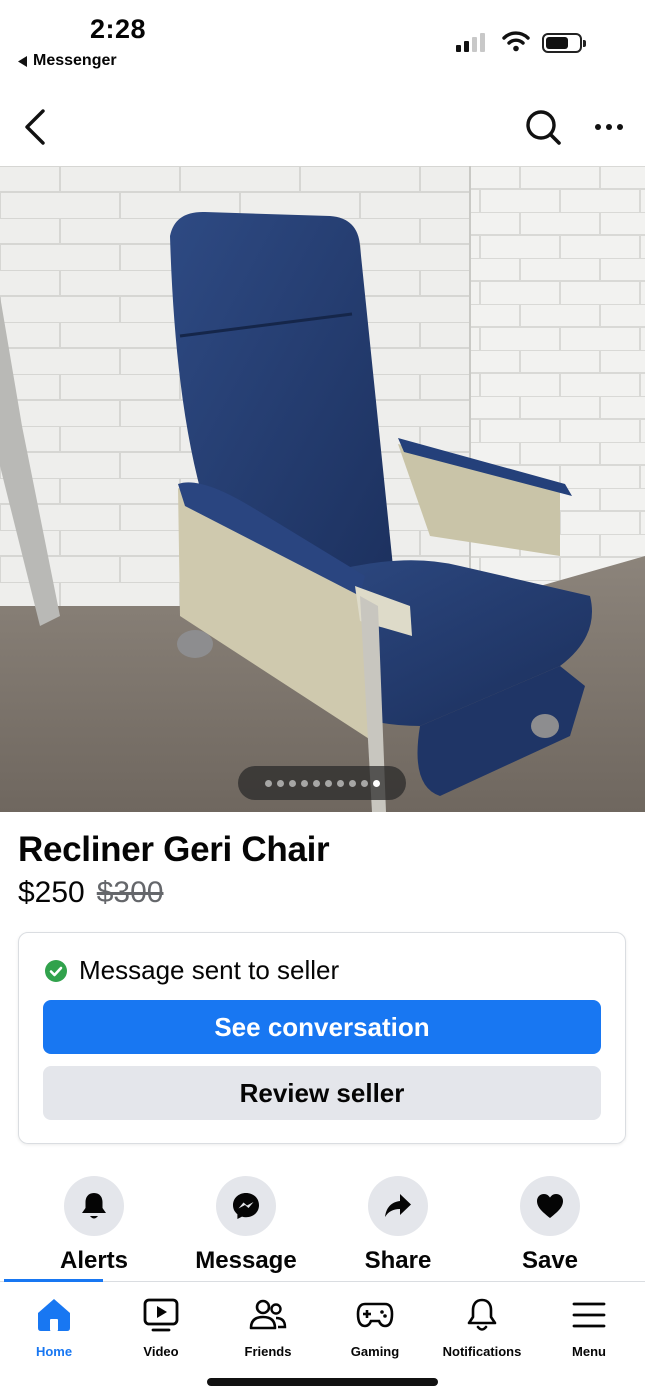 The image size is (645, 1398). I want to click on friends-icon, so click(268, 1314).